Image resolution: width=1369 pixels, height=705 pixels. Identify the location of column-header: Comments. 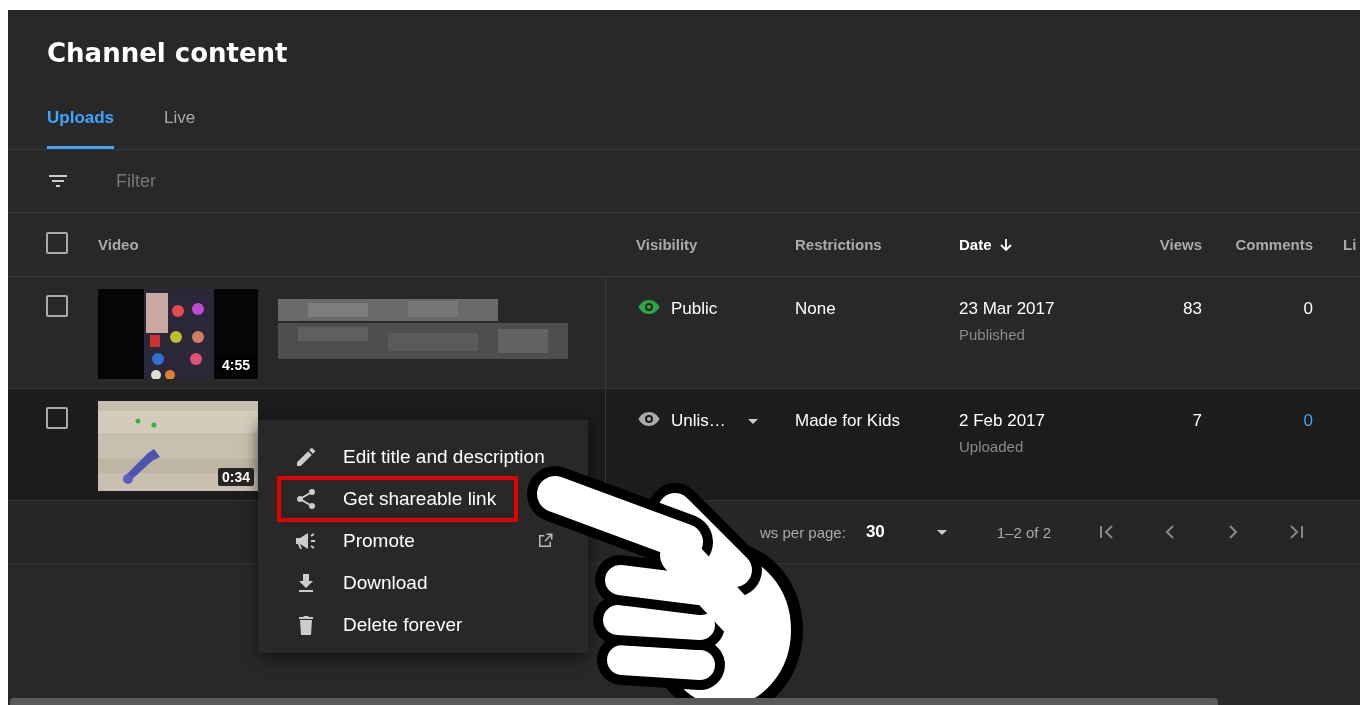
(1274, 244).